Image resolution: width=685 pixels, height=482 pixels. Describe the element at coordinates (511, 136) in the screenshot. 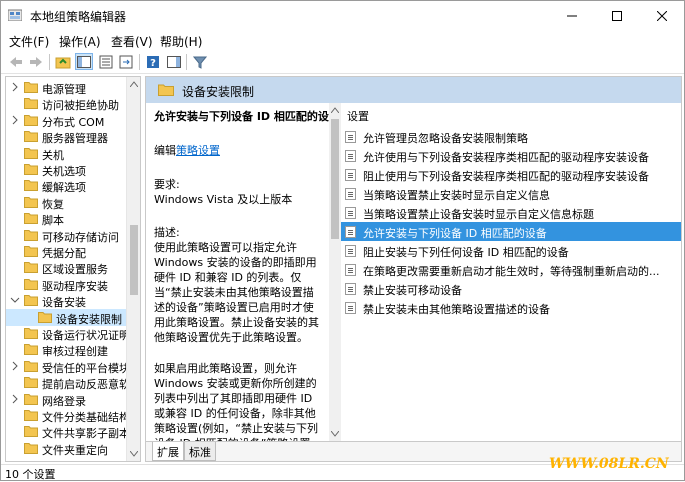

I see `policy-setting-row: 允许管理员忽略设备安装限制策略` at that location.